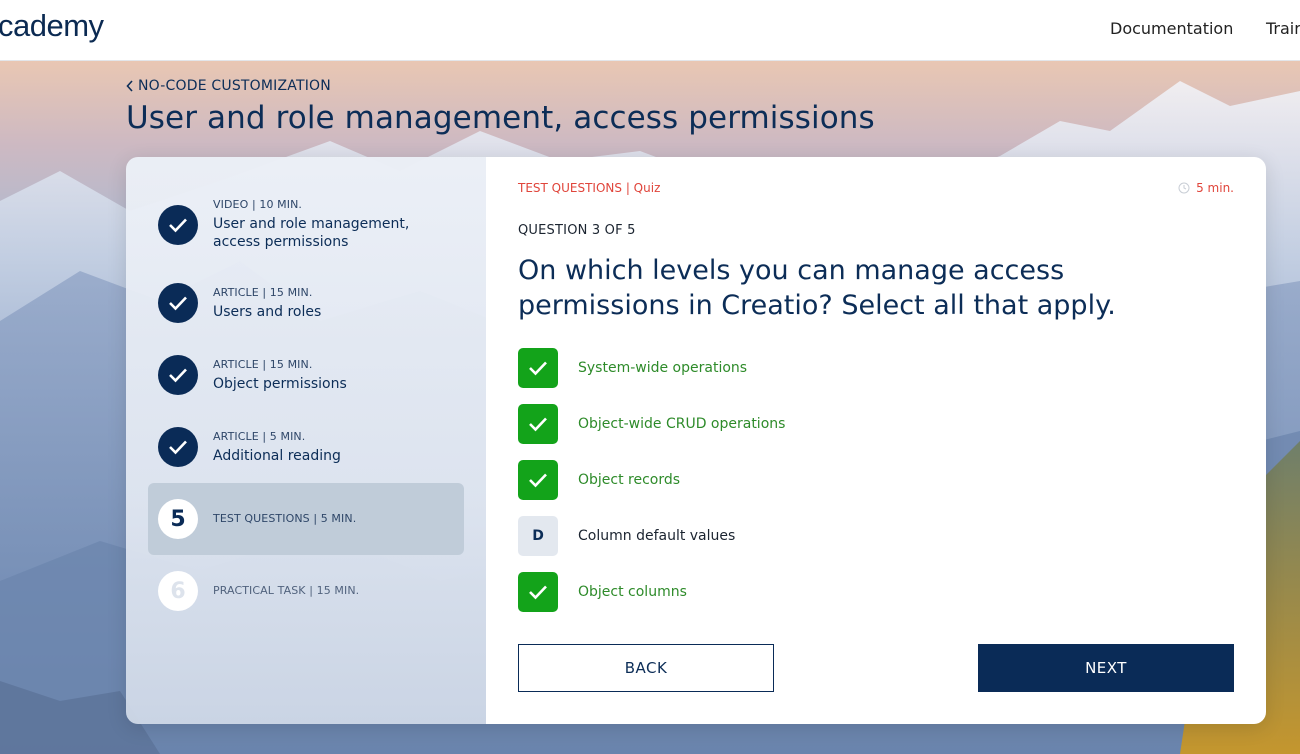 The width and height of the screenshot is (1300, 754). Describe the element at coordinates (178, 591) in the screenshot. I see `step-number-badge: 6` at that location.